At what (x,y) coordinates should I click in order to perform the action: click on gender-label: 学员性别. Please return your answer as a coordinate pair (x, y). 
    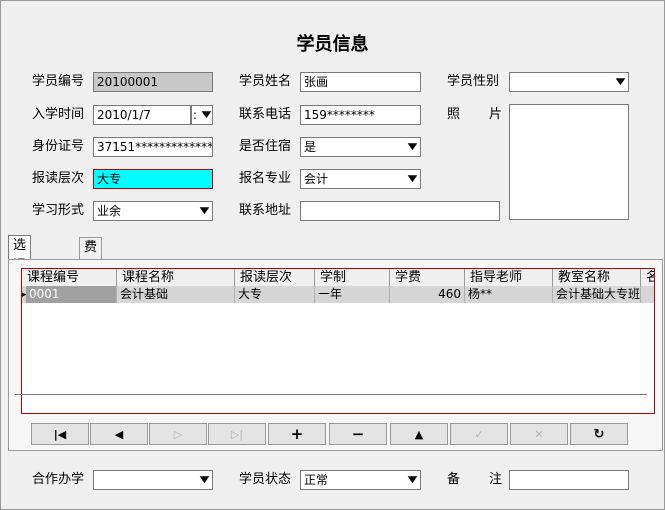
    Looking at the image, I should click on (473, 81).